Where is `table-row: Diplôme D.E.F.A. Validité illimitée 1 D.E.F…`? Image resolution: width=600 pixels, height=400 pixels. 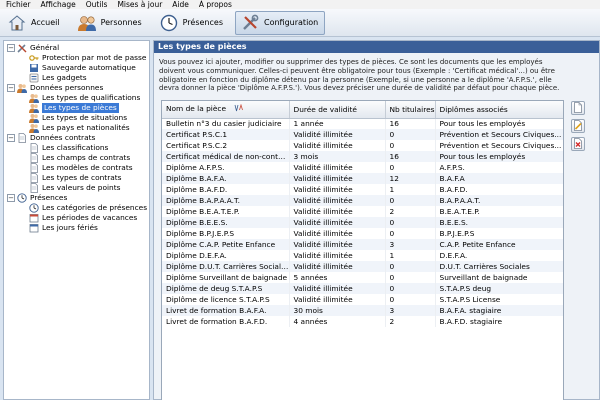
table-row: Diplôme D.E.F.A. Validité illimitée 1 D.E.F… is located at coordinates (362, 255).